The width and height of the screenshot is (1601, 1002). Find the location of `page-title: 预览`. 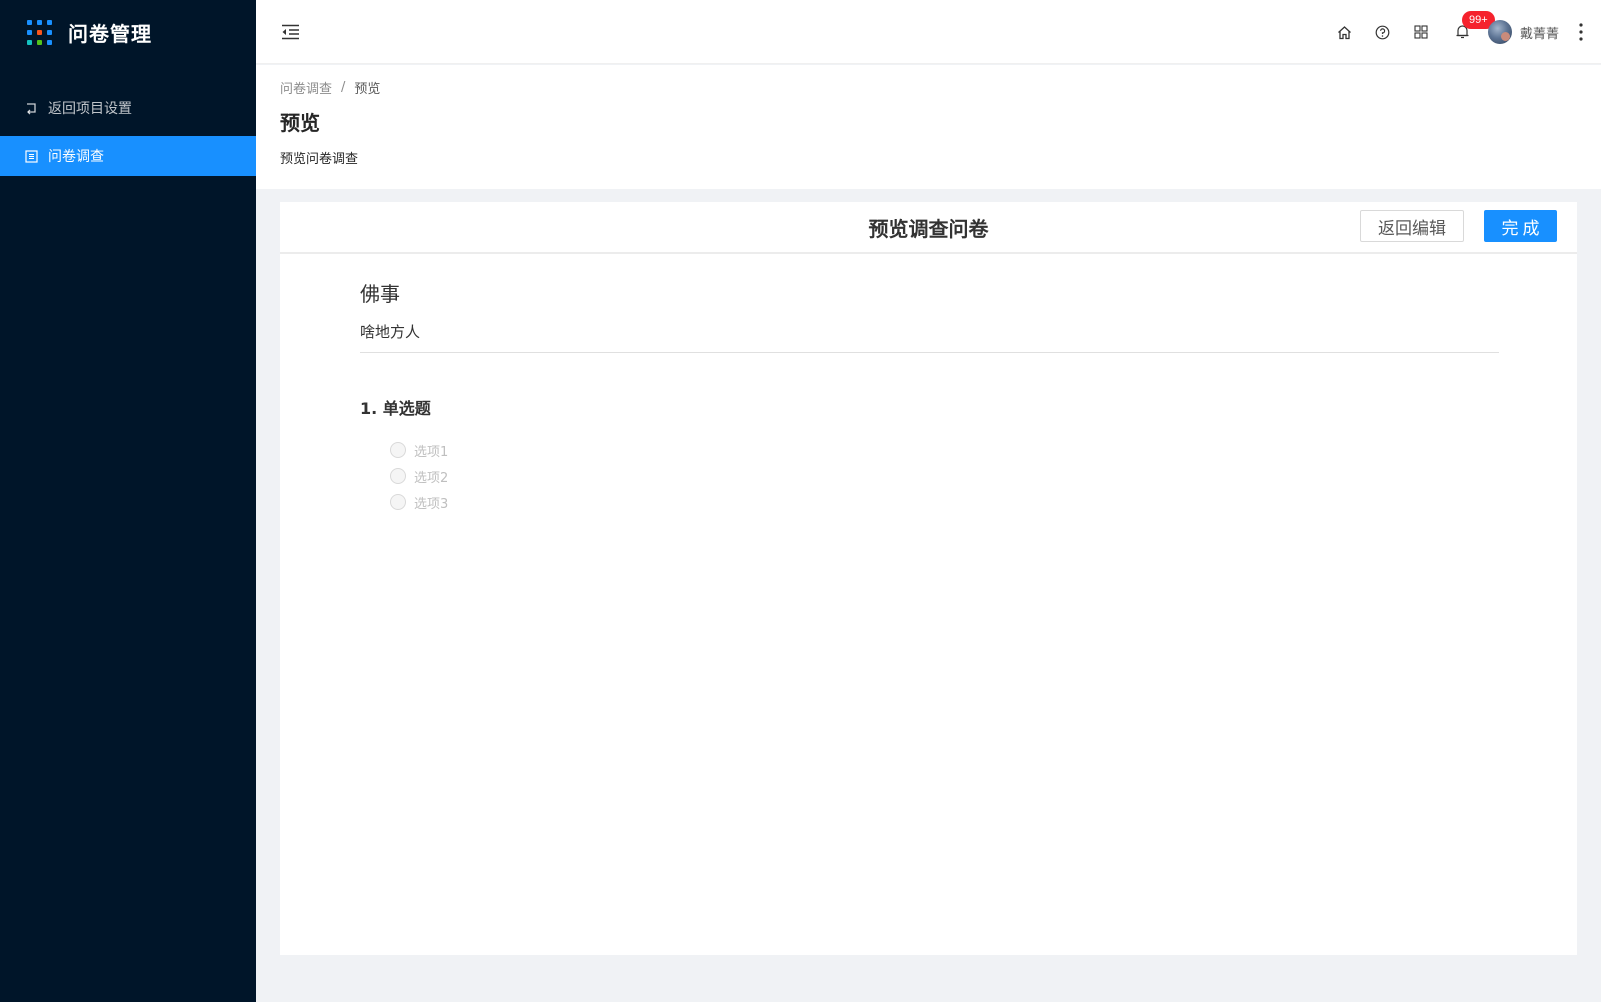

page-title: 预览 is located at coordinates (300, 123).